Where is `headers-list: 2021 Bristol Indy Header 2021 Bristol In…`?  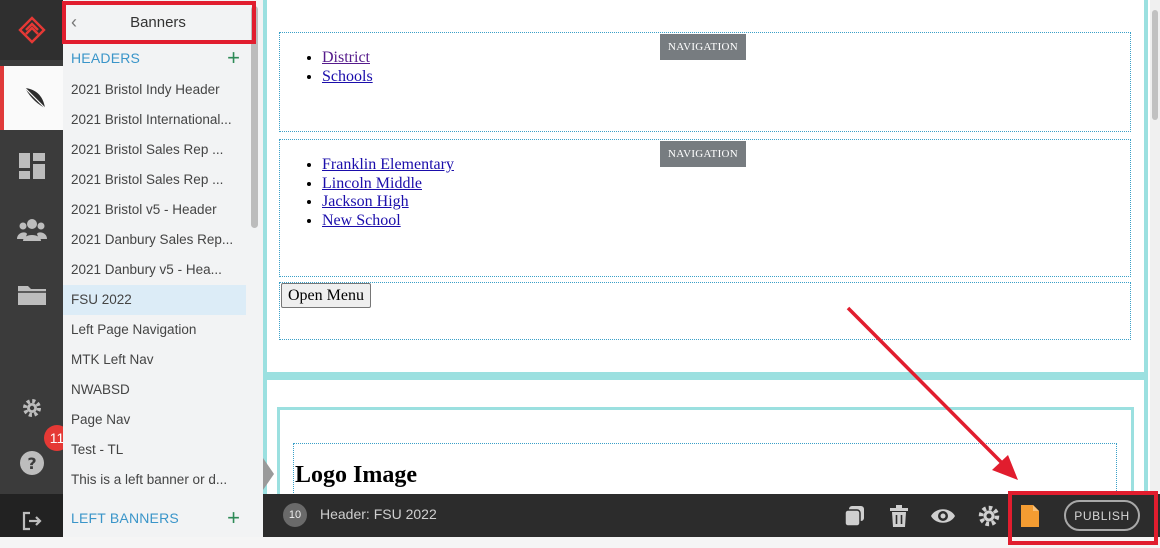
headers-list: 2021 Bristol Indy Header 2021 Bristol In… is located at coordinates (154, 285).